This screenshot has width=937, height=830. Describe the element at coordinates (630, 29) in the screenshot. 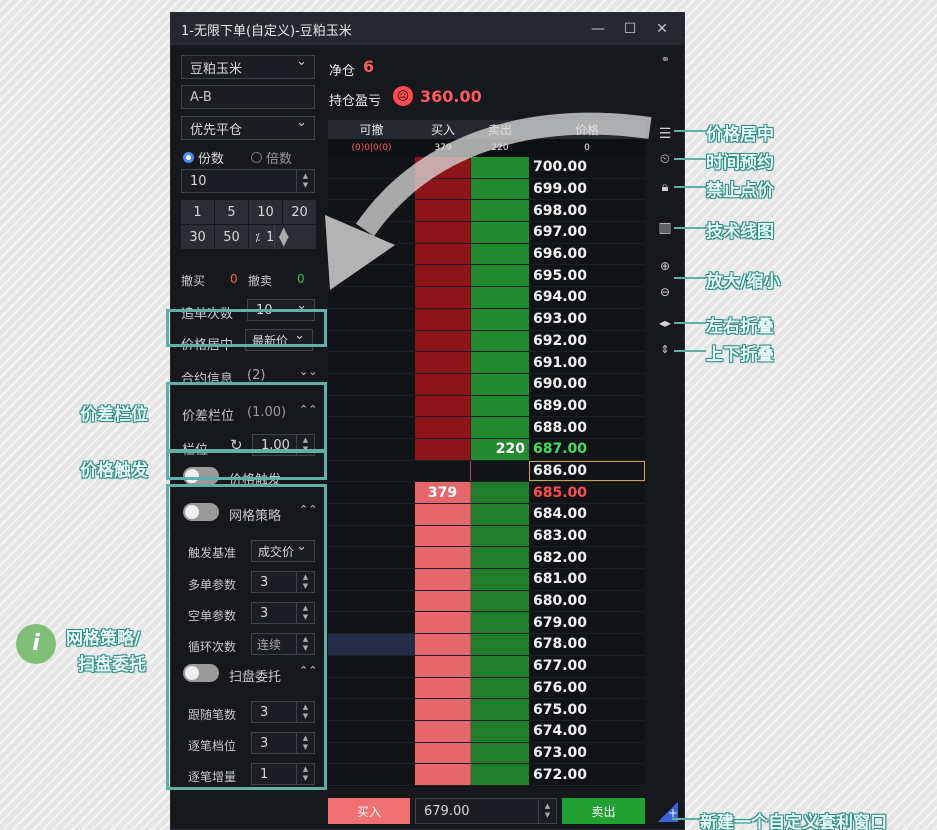

I see `maximize-icon: ☐` at that location.